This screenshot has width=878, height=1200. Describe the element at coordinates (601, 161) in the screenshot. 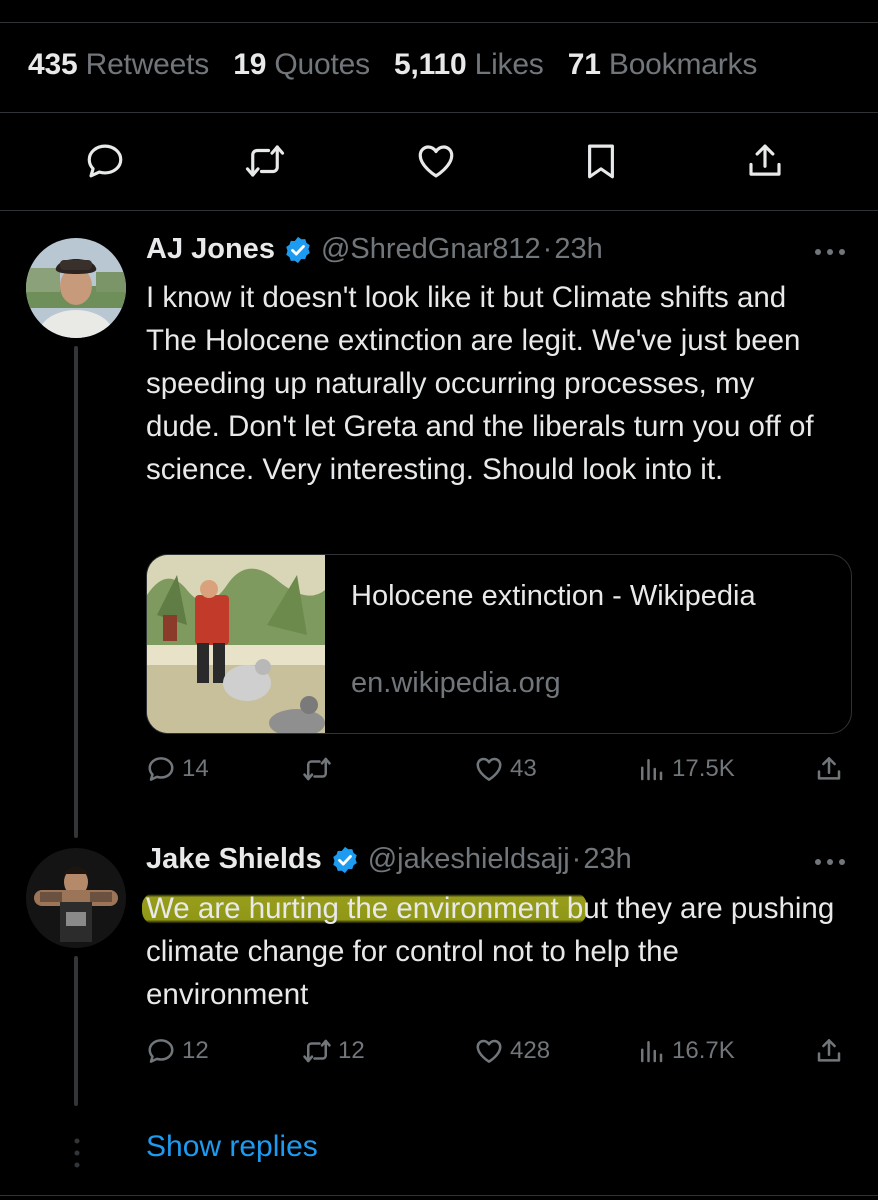

I see `bookmark-icon` at that location.